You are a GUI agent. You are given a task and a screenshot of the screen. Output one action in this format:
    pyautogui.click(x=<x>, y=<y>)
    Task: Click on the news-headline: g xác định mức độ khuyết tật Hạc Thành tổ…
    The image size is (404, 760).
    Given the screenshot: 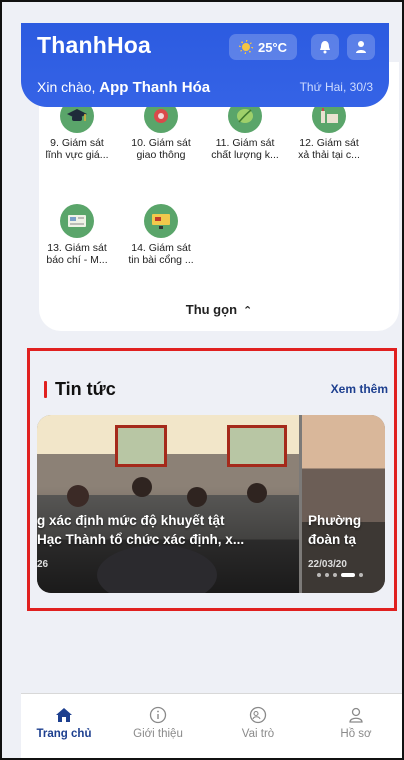 What is the action you would take?
    pyautogui.click(x=141, y=530)
    